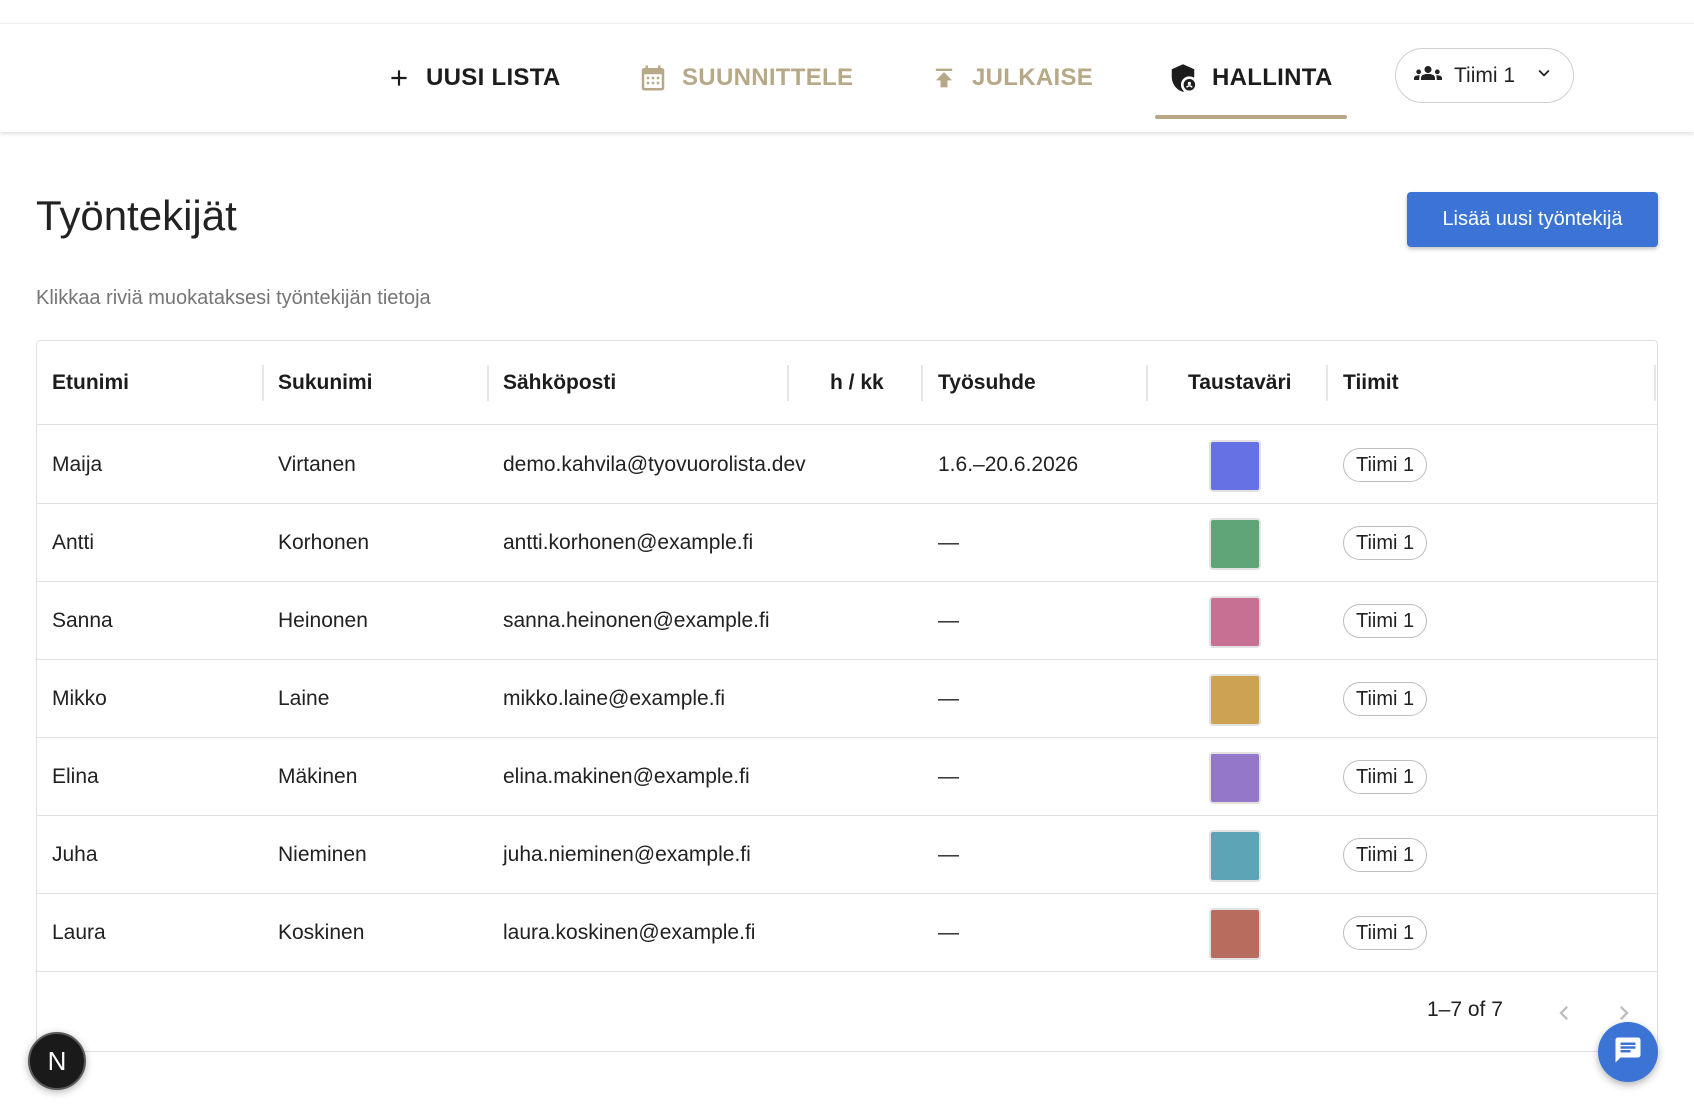 The width and height of the screenshot is (1694, 1118). I want to click on nav-new-list: UUSI LISTA, so click(473, 78).